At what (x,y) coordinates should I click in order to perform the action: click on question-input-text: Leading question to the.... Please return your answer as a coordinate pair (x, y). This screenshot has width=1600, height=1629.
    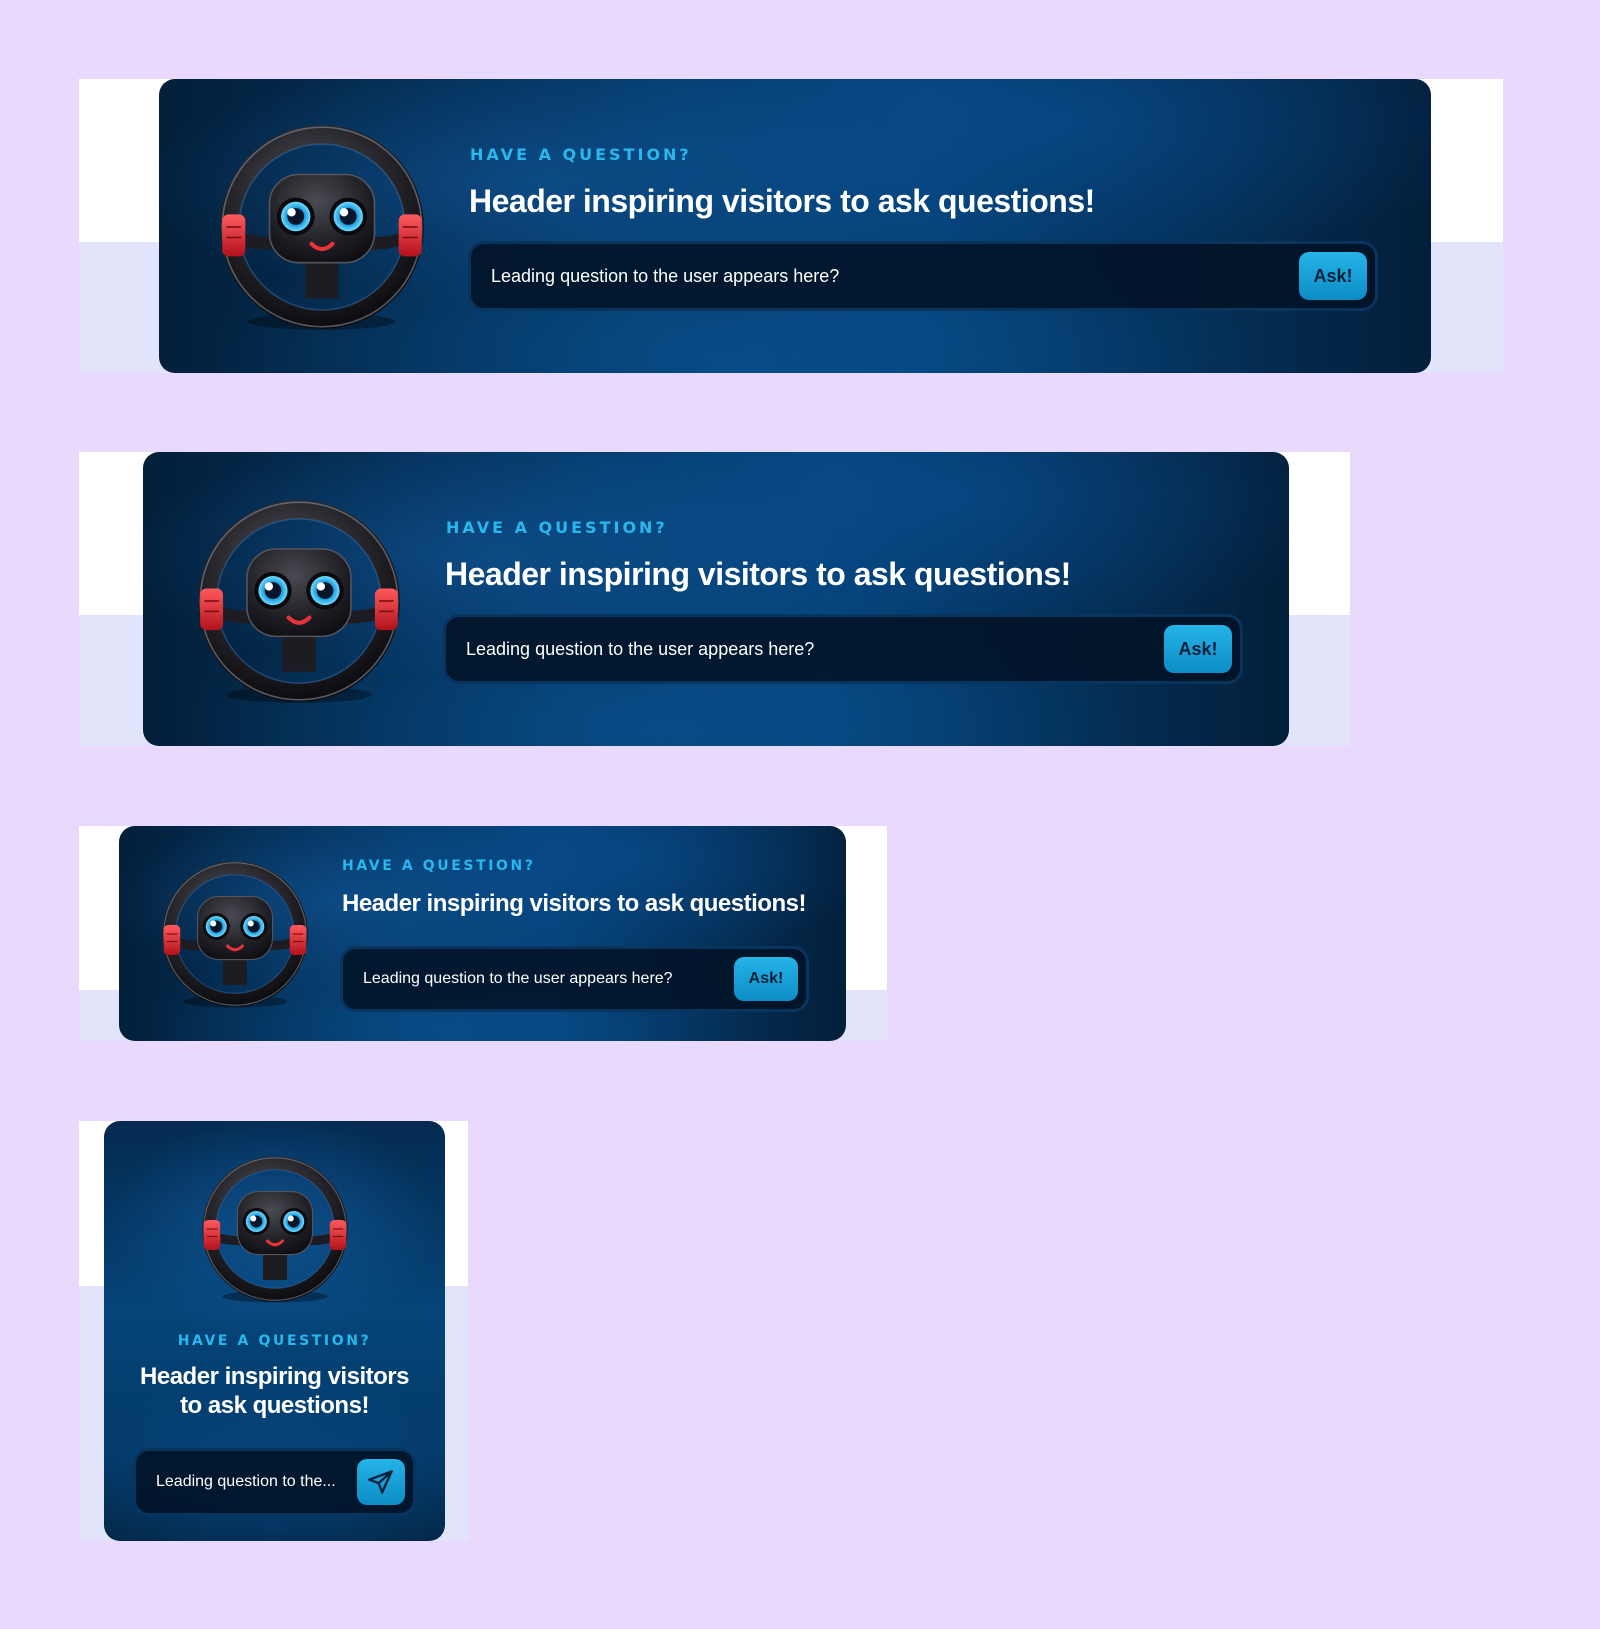
    Looking at the image, I should click on (249, 1482).